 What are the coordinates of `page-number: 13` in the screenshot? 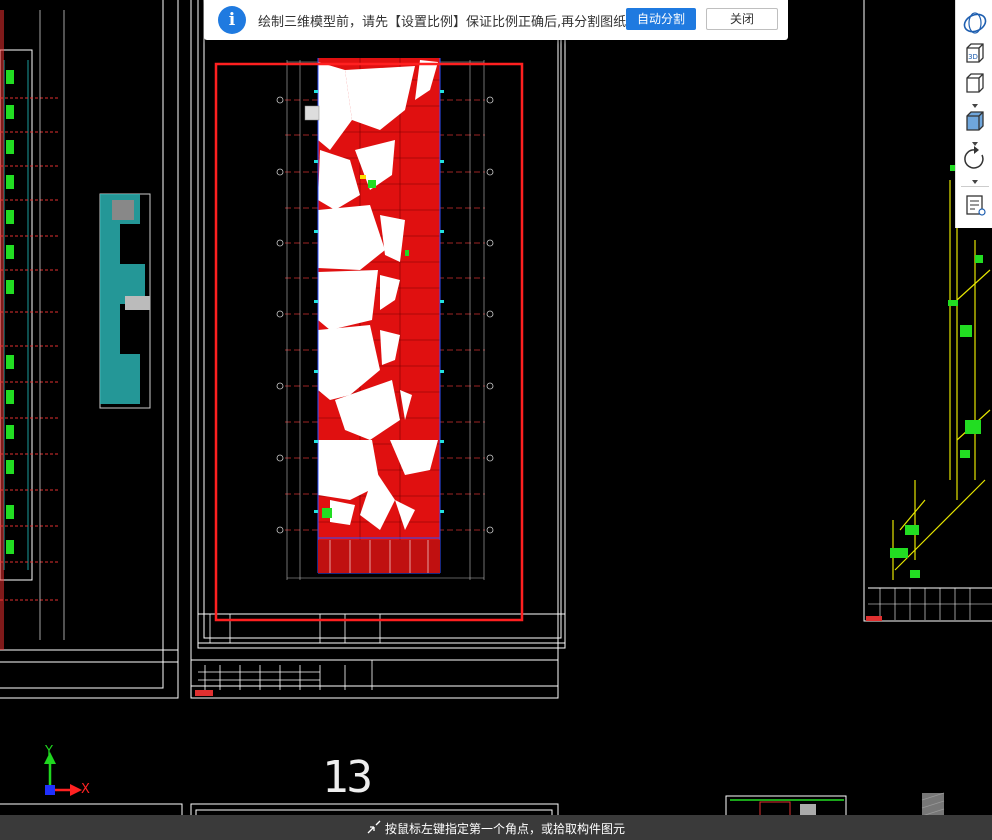 It's located at (347, 777).